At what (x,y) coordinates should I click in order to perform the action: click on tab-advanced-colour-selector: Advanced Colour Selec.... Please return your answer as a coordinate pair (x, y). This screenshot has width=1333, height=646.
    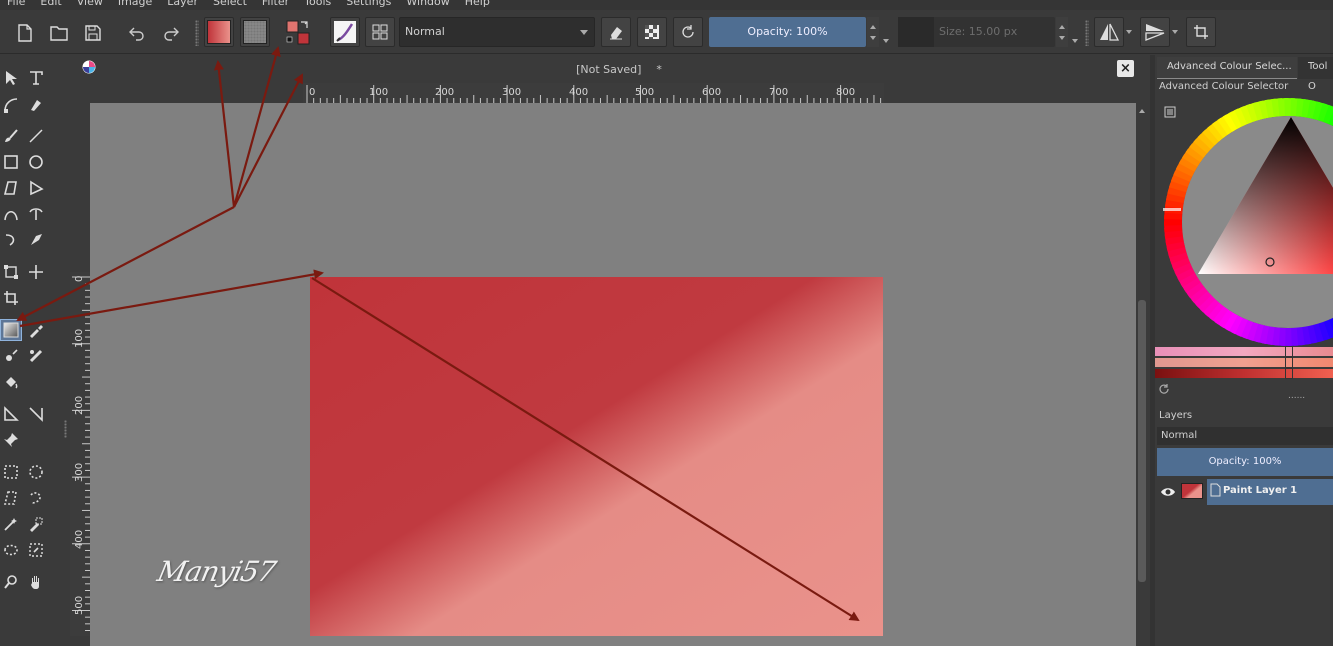
    Looking at the image, I should click on (1227, 68).